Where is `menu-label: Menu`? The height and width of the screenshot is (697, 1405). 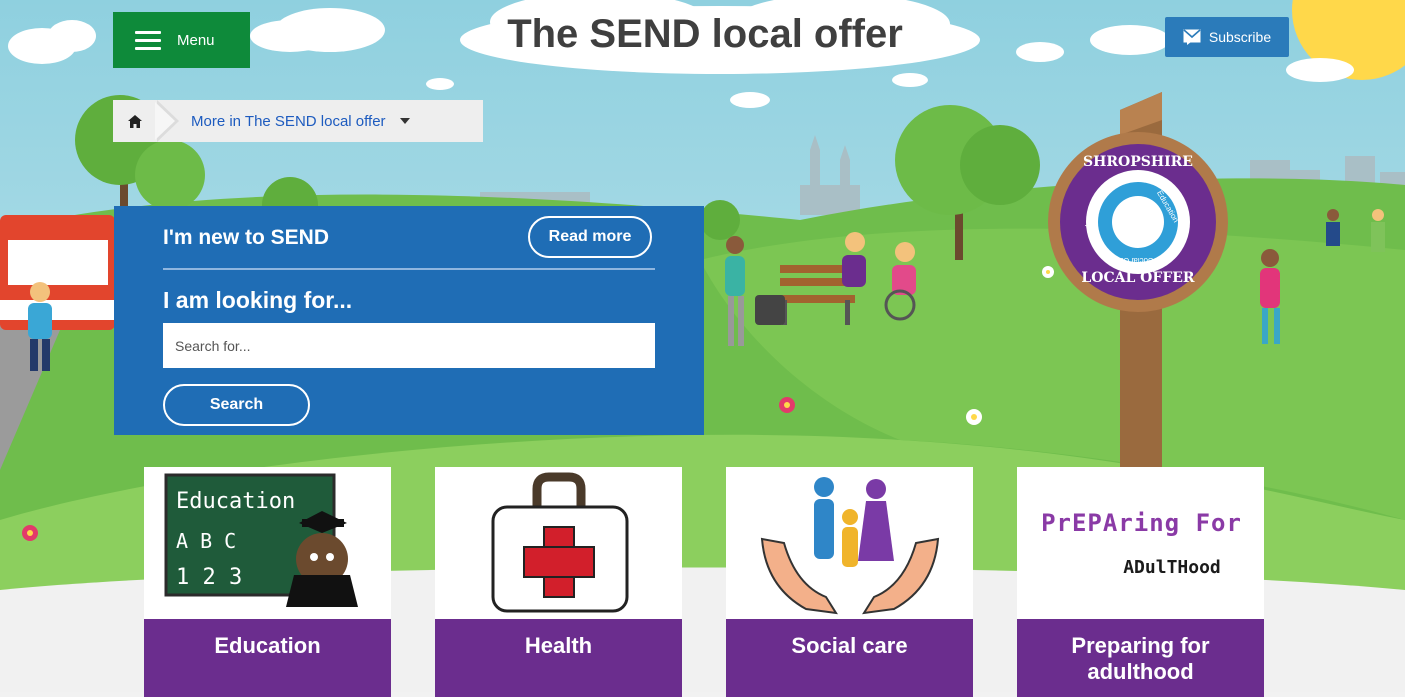
menu-label: Menu is located at coordinates (196, 40).